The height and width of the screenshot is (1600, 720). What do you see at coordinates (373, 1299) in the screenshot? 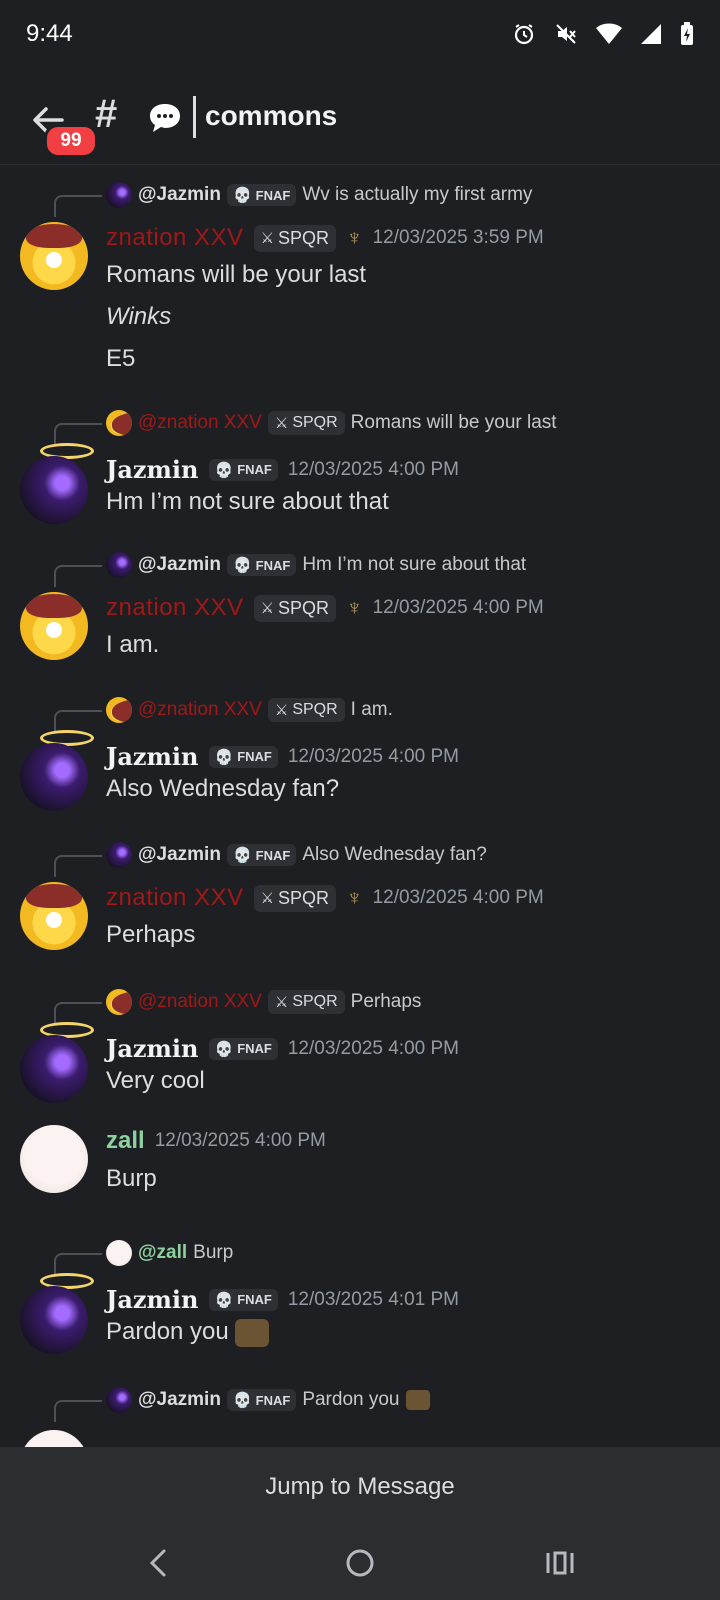
I see `timestamp: 12/03/2025 4:01 PM` at bounding box center [373, 1299].